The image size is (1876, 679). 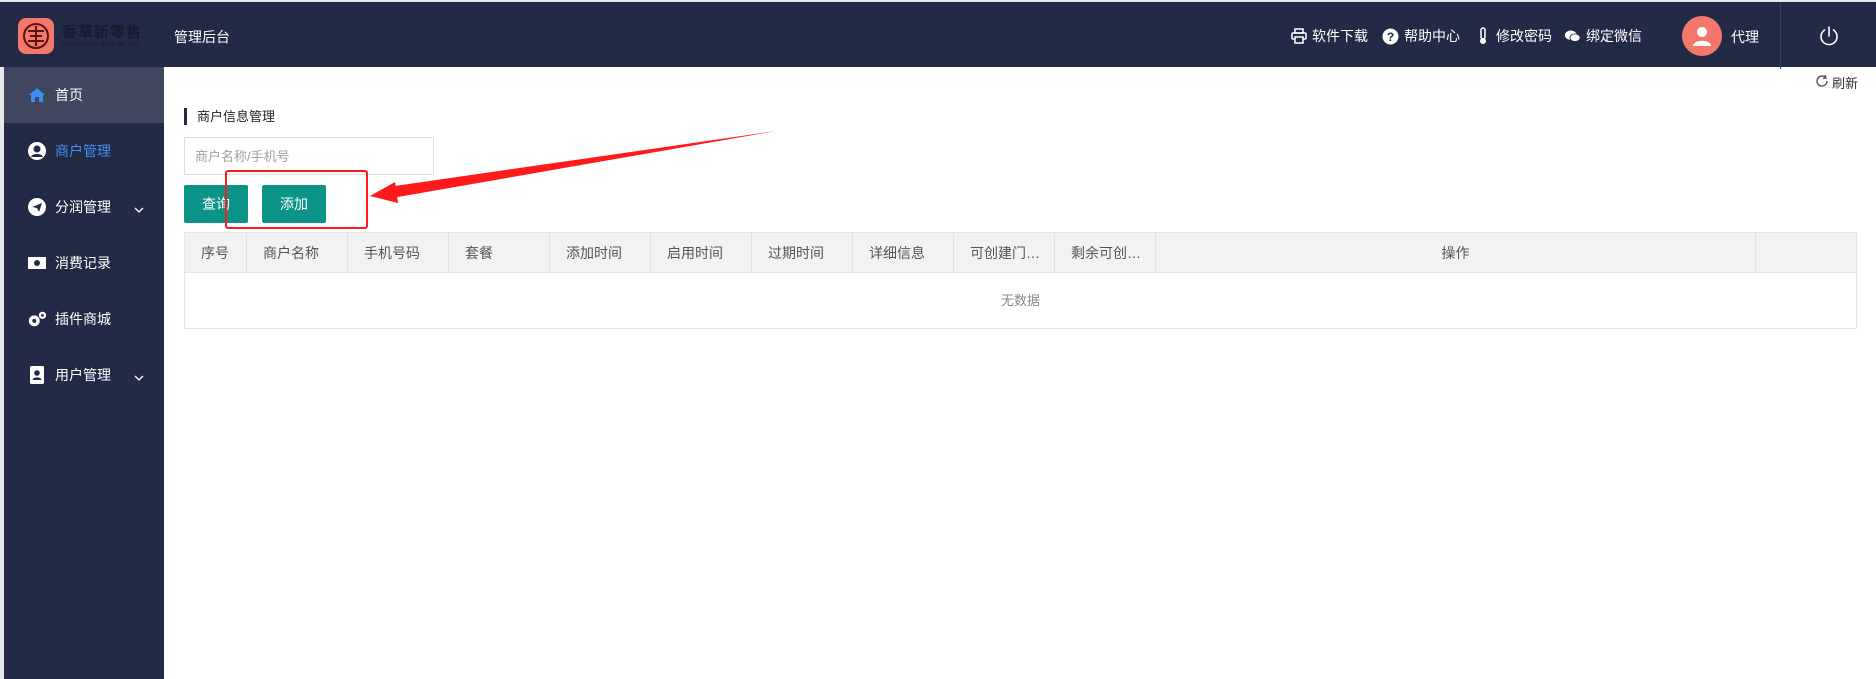 What do you see at coordinates (903, 253) in the screenshot?
I see `column-header: 详细信息` at bounding box center [903, 253].